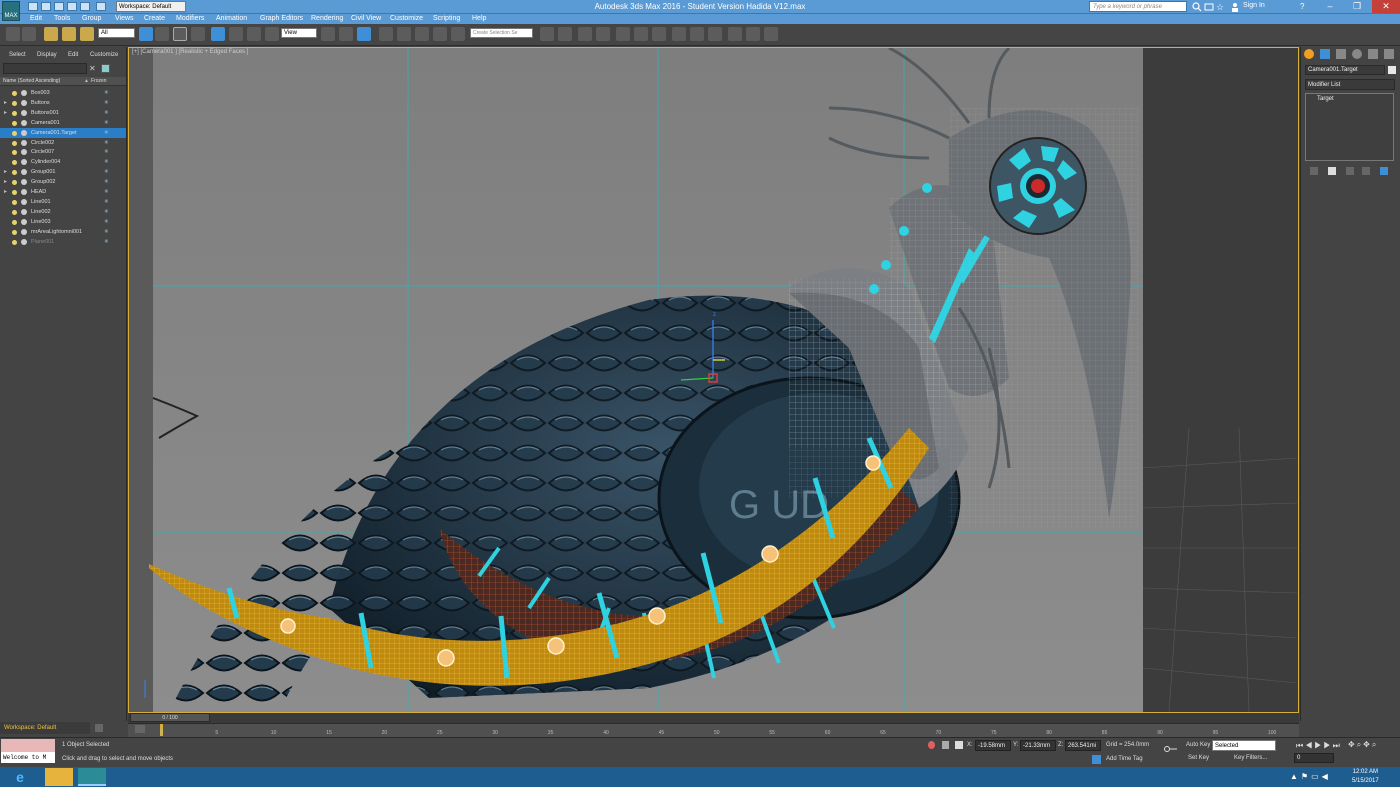 The width and height of the screenshot is (1400, 787). I want to click on column-frozen-header: Frozen, so click(99, 81).